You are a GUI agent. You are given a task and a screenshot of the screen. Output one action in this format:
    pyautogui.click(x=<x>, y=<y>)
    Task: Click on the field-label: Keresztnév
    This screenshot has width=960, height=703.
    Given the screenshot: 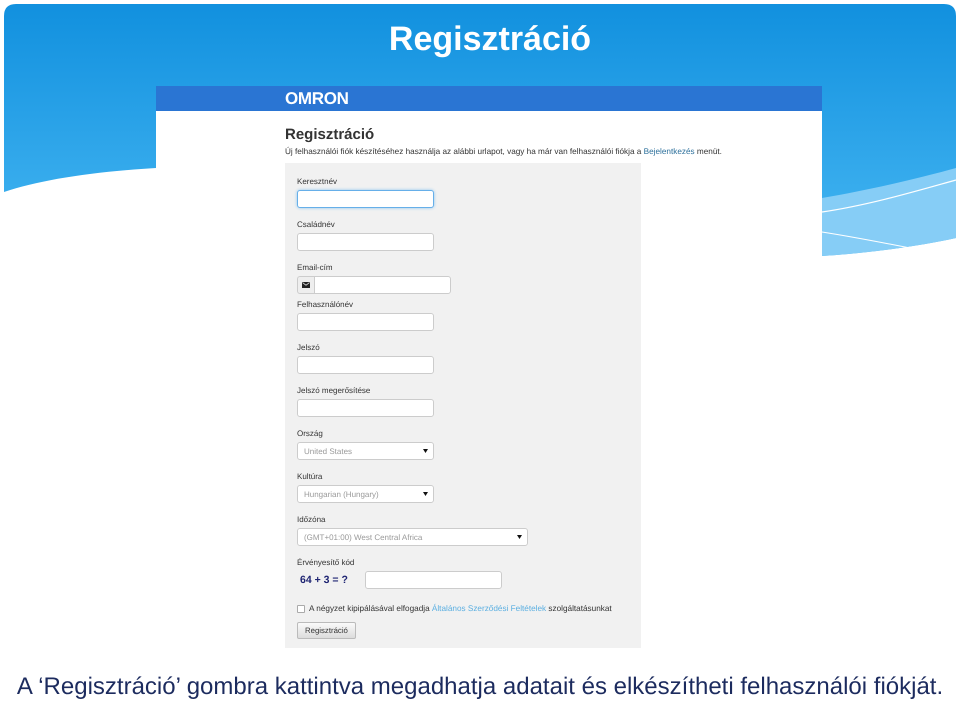 What is the action you would take?
    pyautogui.click(x=317, y=181)
    